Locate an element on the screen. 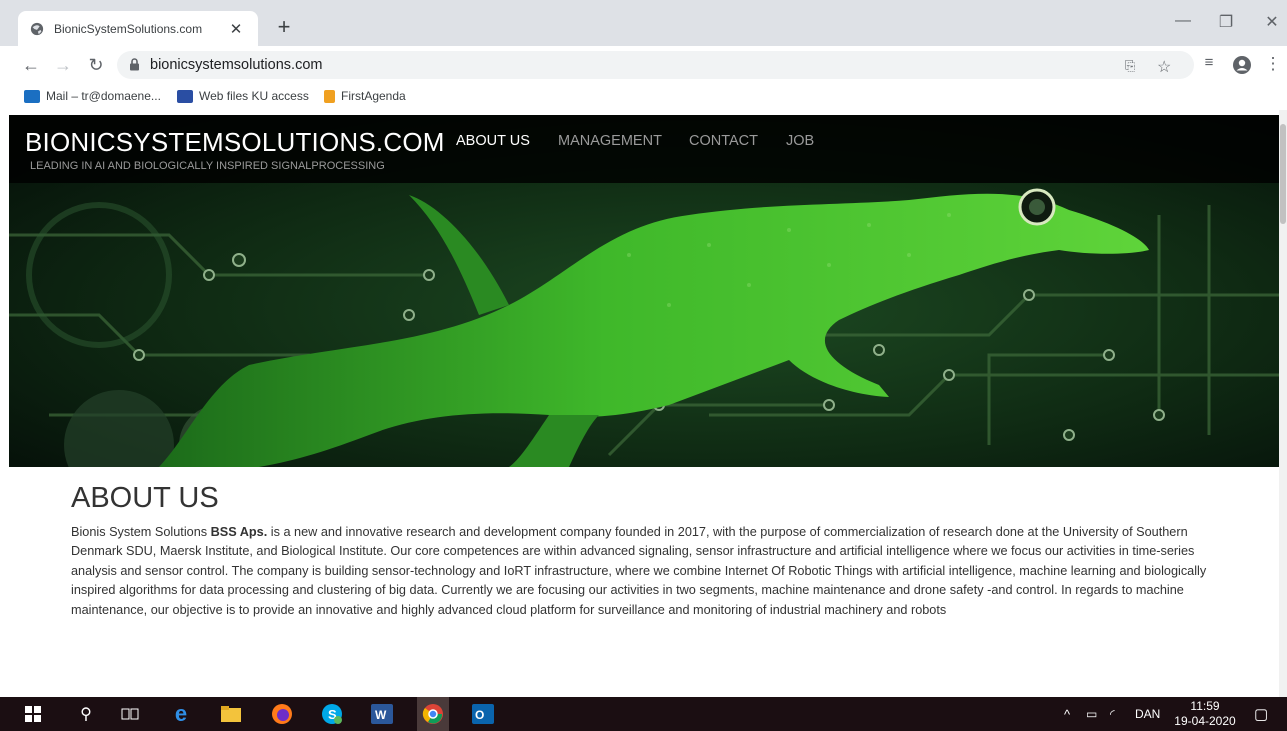 The width and height of the screenshot is (1287, 731). bookmark-firstagenda: FirstAgenda is located at coordinates (365, 96).